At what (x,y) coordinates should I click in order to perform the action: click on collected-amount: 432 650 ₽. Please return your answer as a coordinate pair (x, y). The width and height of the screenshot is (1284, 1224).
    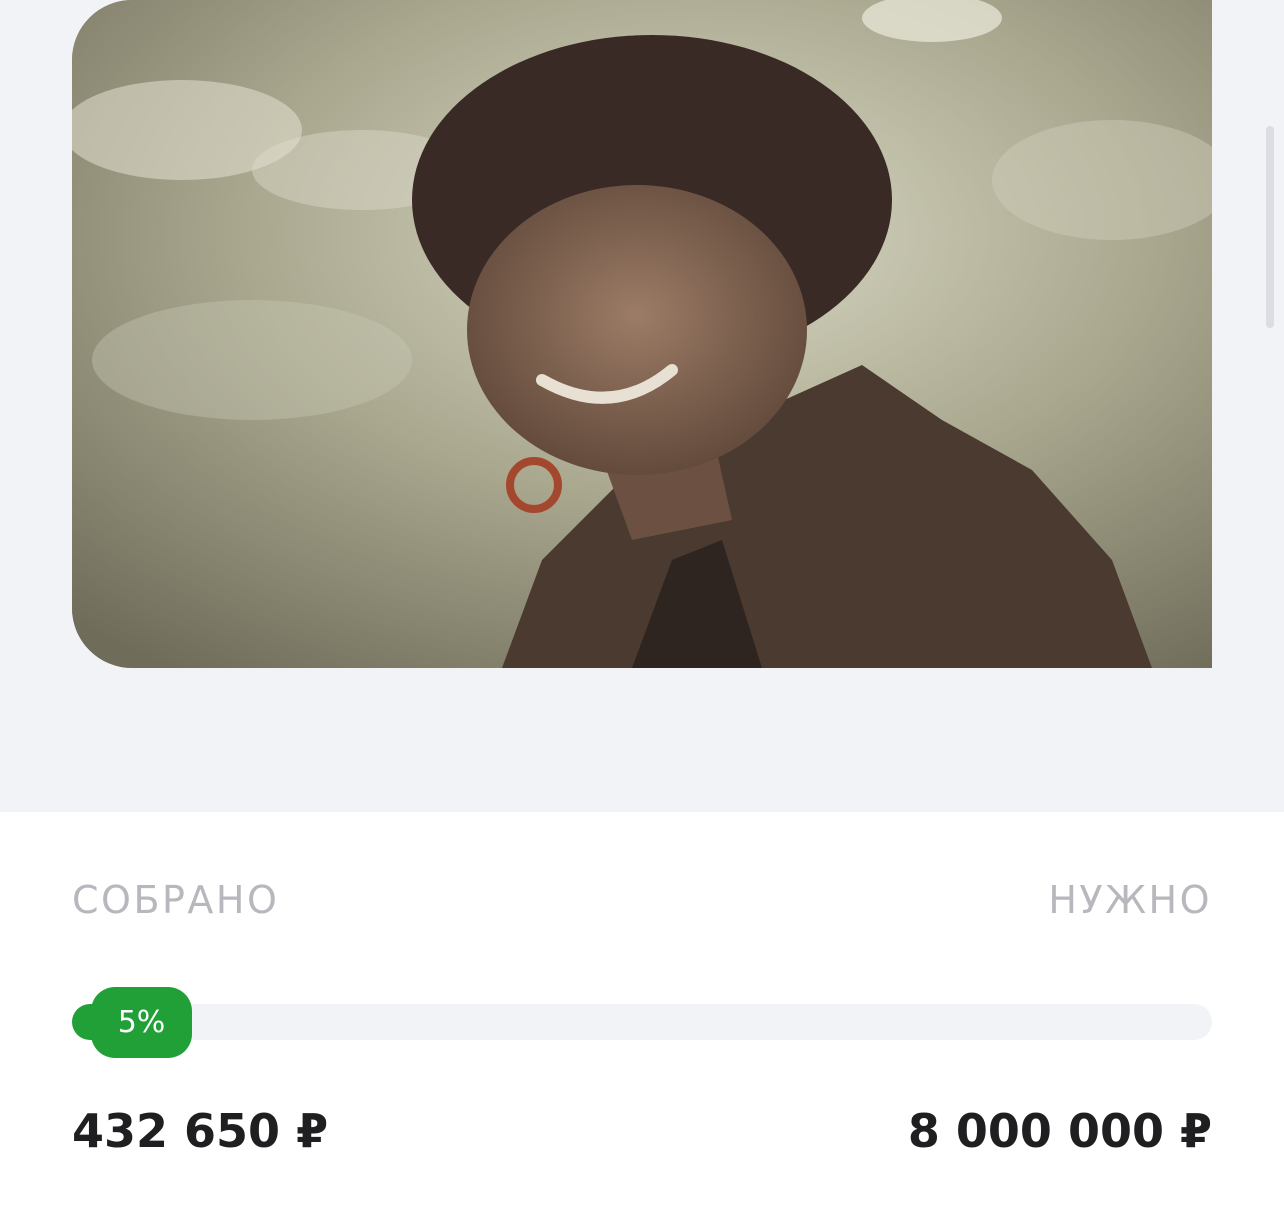
    Looking at the image, I should click on (200, 1131).